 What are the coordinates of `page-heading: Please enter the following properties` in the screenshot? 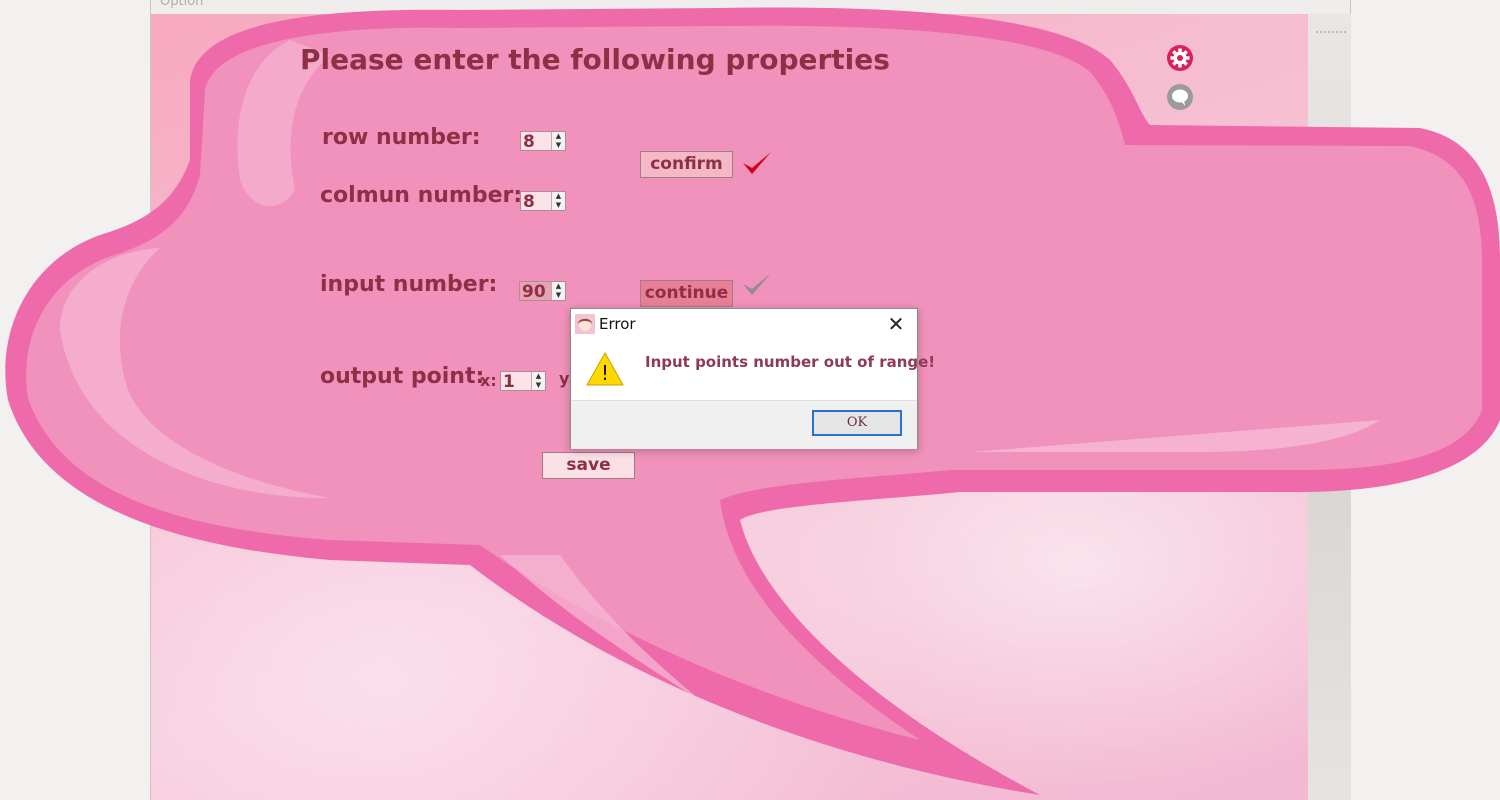 It's located at (595, 59).